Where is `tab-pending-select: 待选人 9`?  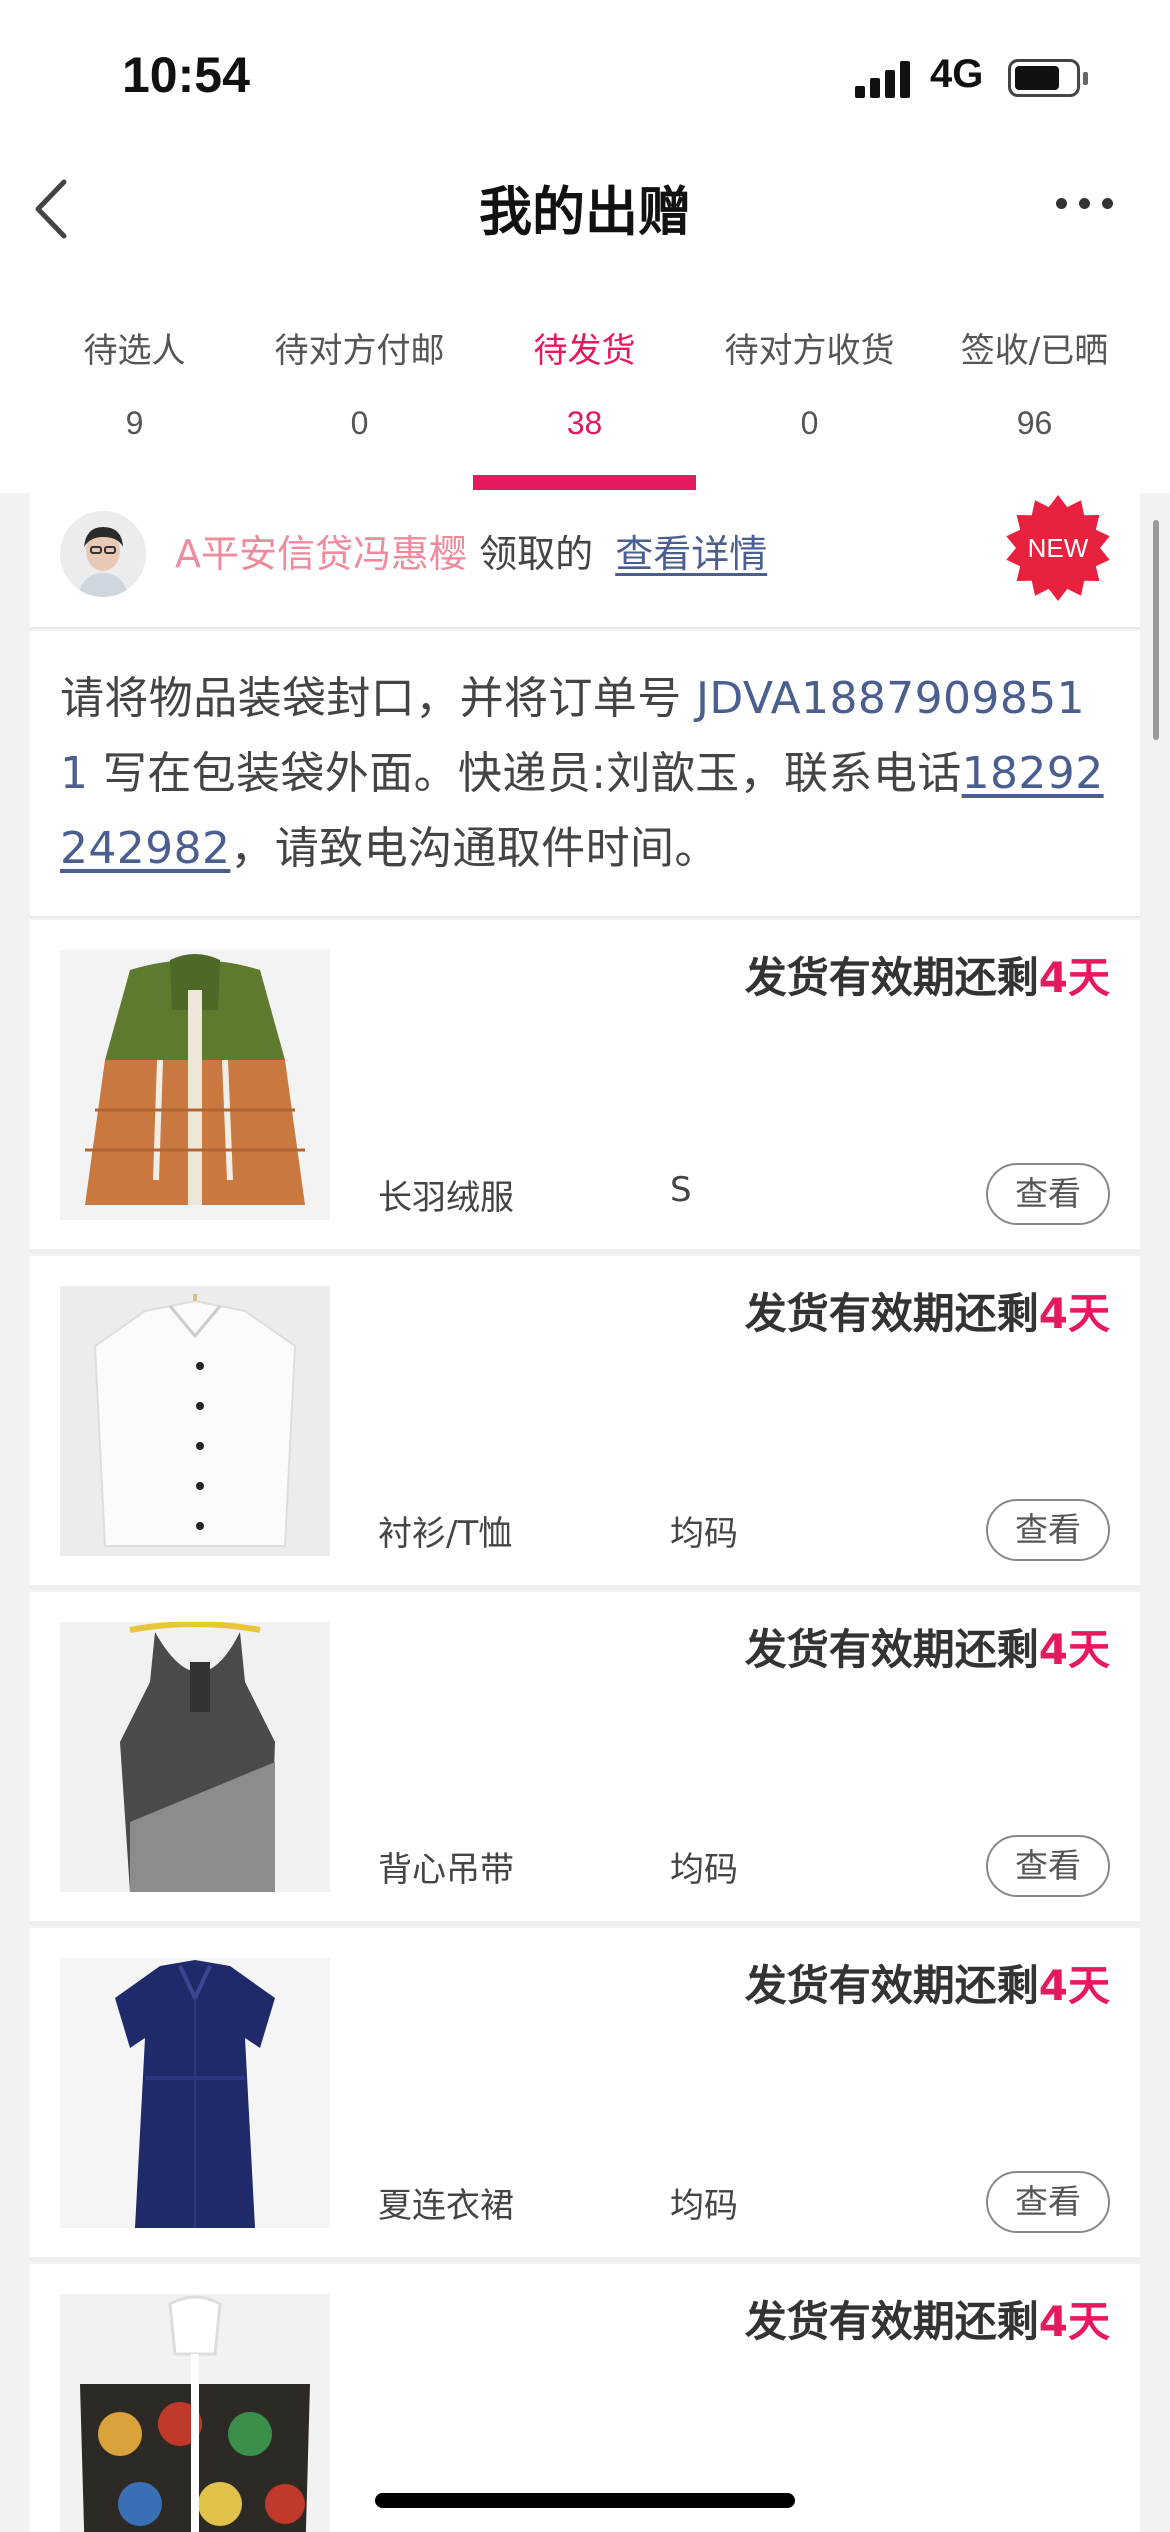 tab-pending-select: 待选人 9 is located at coordinates (134, 382).